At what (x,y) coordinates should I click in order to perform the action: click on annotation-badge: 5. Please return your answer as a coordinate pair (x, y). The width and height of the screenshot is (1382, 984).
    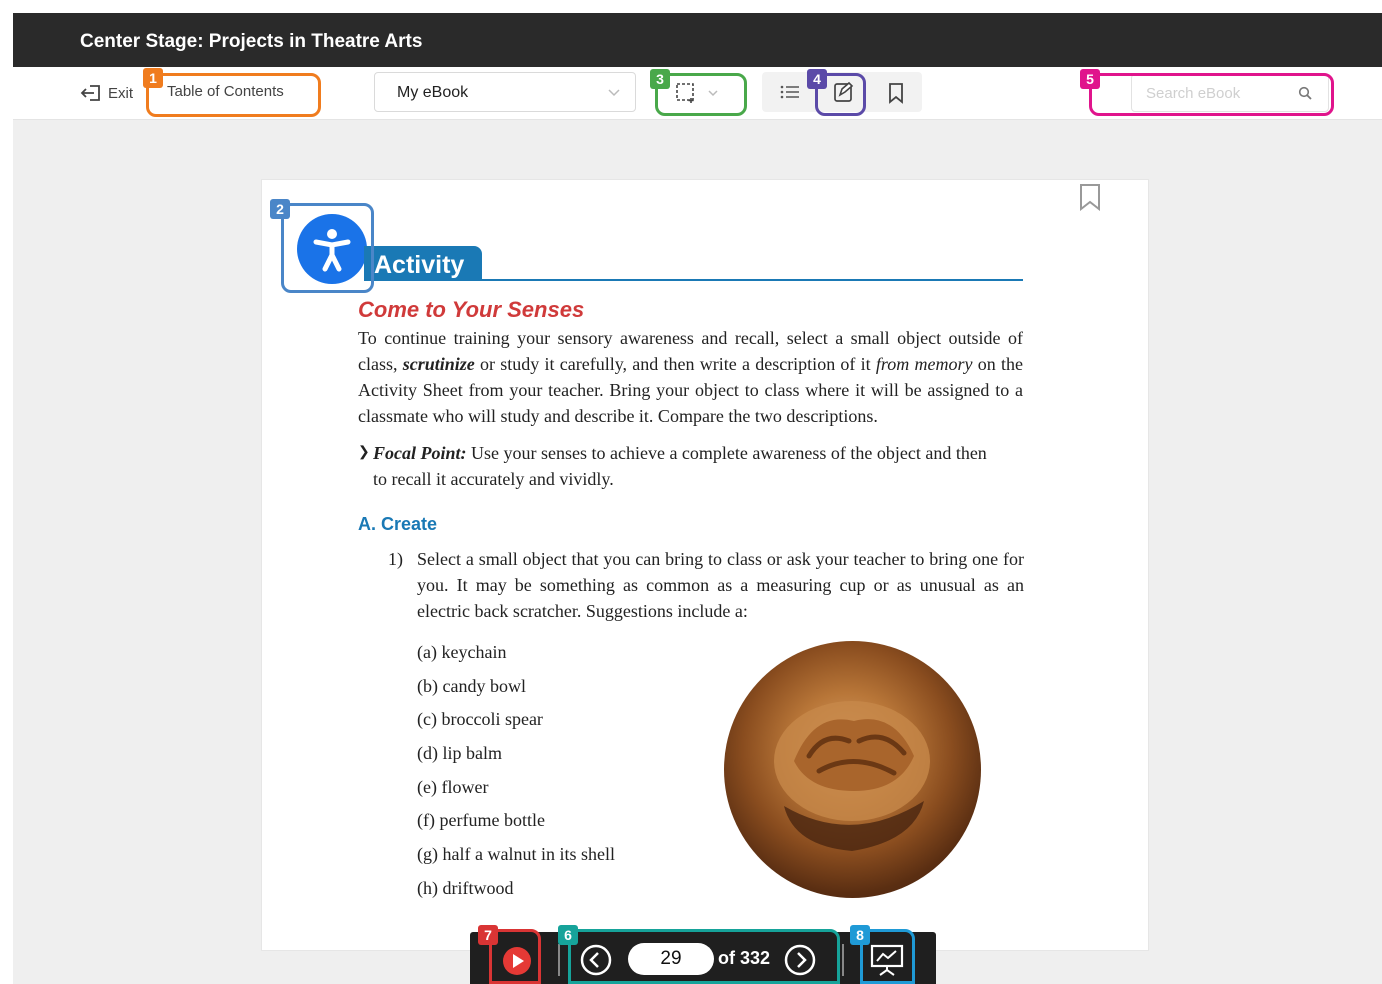
    Looking at the image, I should click on (1090, 79).